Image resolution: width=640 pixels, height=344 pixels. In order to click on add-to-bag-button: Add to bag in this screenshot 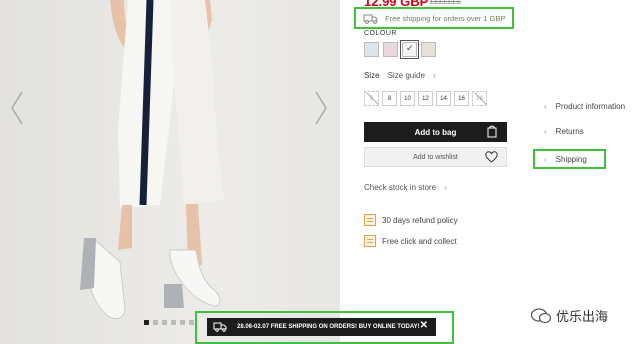, I will do `click(435, 132)`.